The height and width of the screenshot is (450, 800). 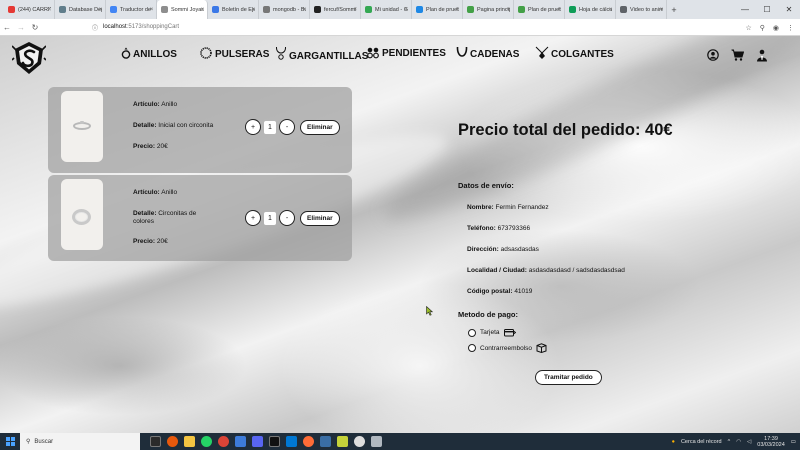 What do you see at coordinates (257, 441) in the screenshot?
I see `discord-icon` at bounding box center [257, 441].